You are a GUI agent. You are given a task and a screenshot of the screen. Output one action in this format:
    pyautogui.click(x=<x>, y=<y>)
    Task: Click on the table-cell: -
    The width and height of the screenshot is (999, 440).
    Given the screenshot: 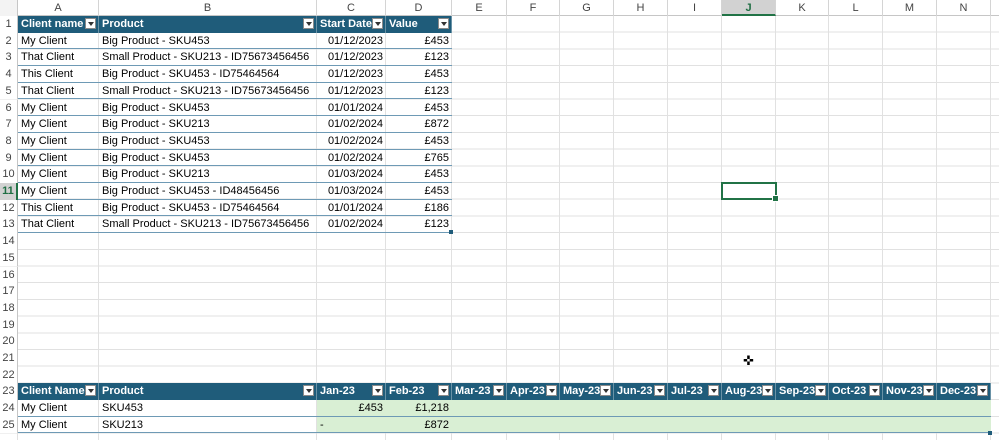 What is the action you would take?
    pyautogui.click(x=351, y=425)
    